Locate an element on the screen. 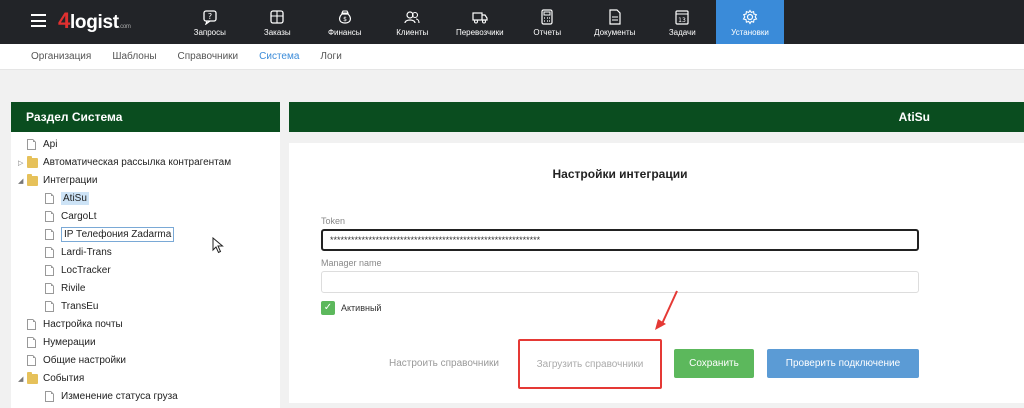 Image resolution: width=1024 pixels, height=408 pixels. tree-item-general-settings: Общие настройки is located at coordinates (72, 360).